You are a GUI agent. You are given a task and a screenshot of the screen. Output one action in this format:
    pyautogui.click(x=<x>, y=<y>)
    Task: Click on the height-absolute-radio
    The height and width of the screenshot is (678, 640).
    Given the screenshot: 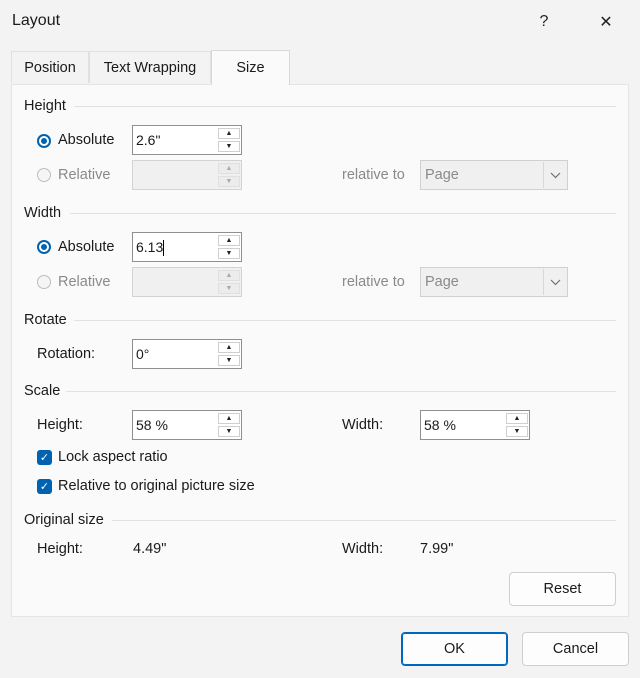 What is the action you would take?
    pyautogui.click(x=44, y=141)
    